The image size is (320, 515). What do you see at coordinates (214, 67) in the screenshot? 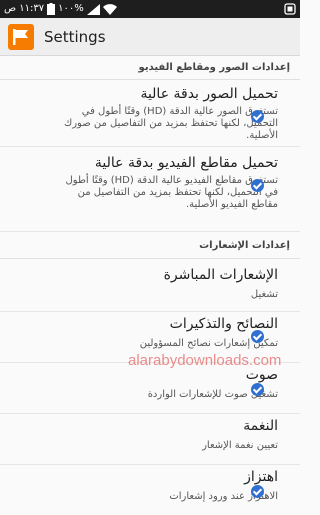
I see `section-header-label: إعدادات الصور ومقاطع الفيديو` at bounding box center [214, 67].